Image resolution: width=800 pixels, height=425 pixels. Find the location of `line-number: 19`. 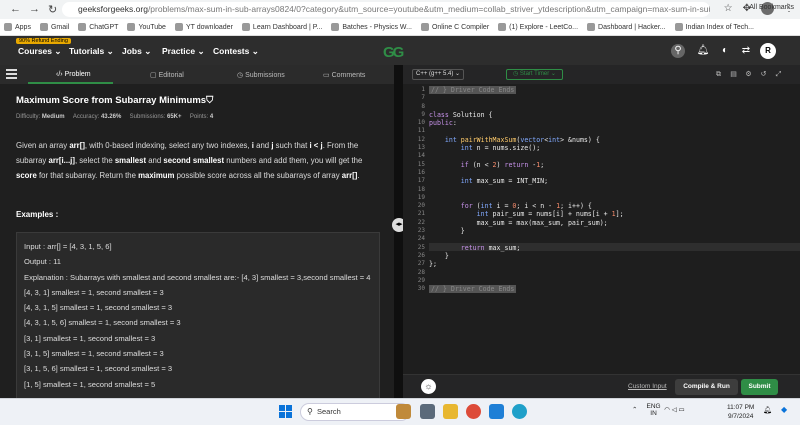

line-number: 19 is located at coordinates (421, 197).